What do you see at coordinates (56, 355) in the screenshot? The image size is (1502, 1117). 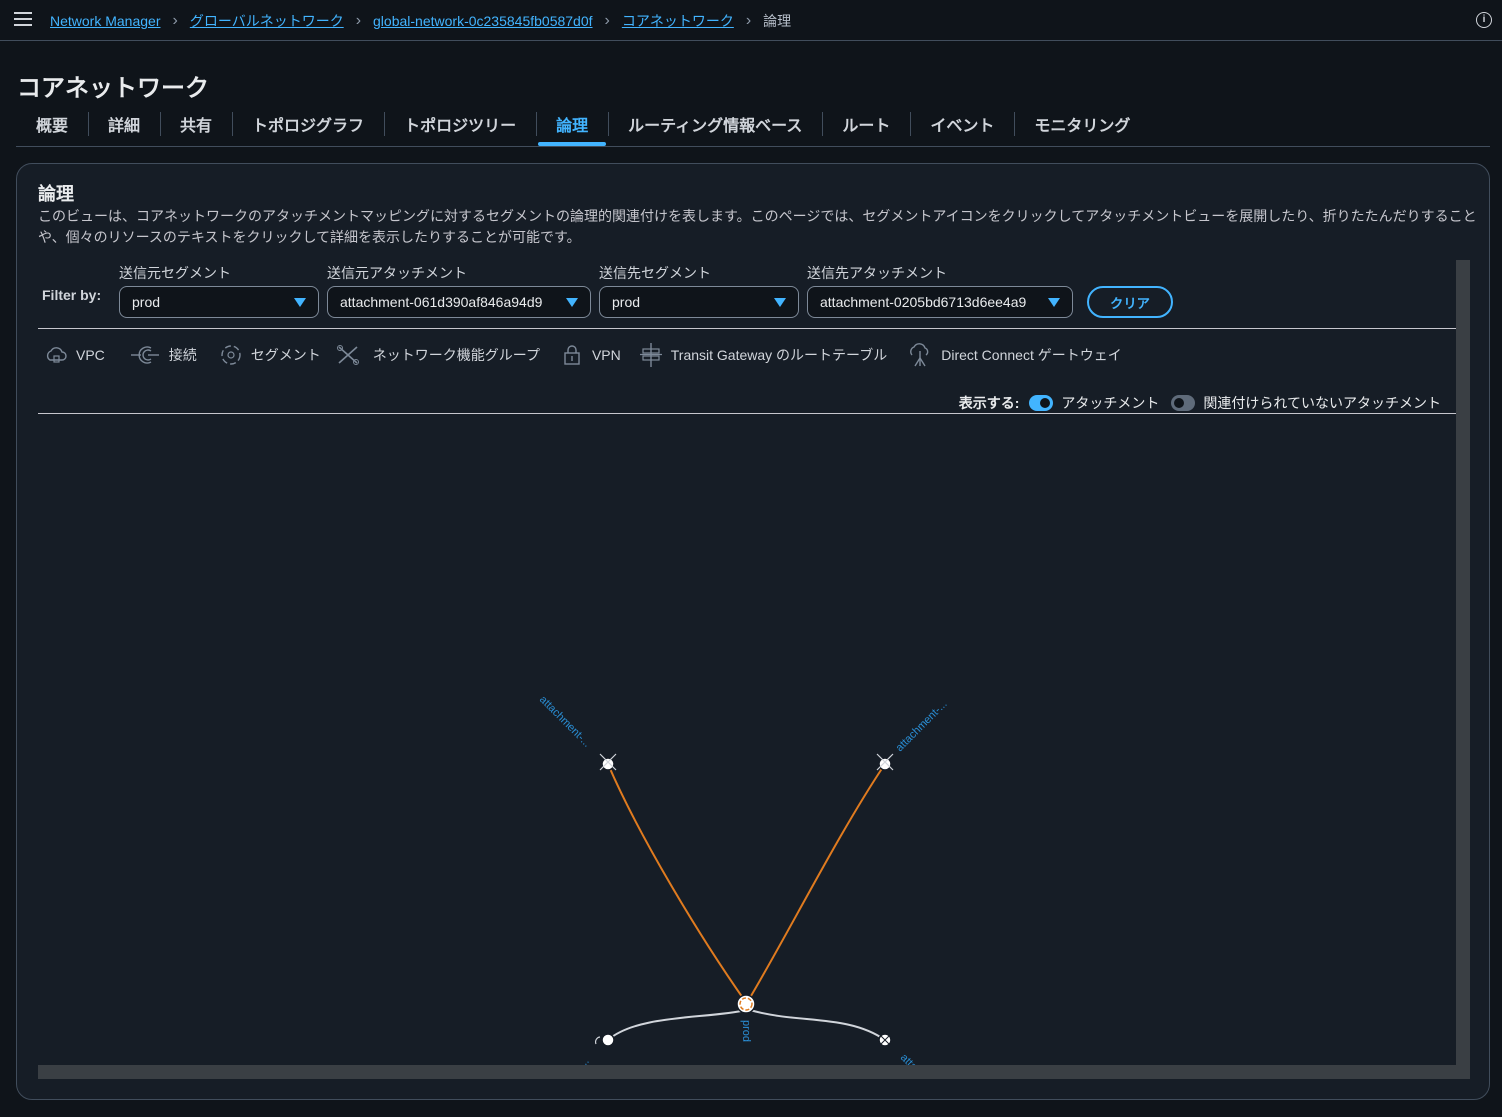 I see `vpc-icon` at bounding box center [56, 355].